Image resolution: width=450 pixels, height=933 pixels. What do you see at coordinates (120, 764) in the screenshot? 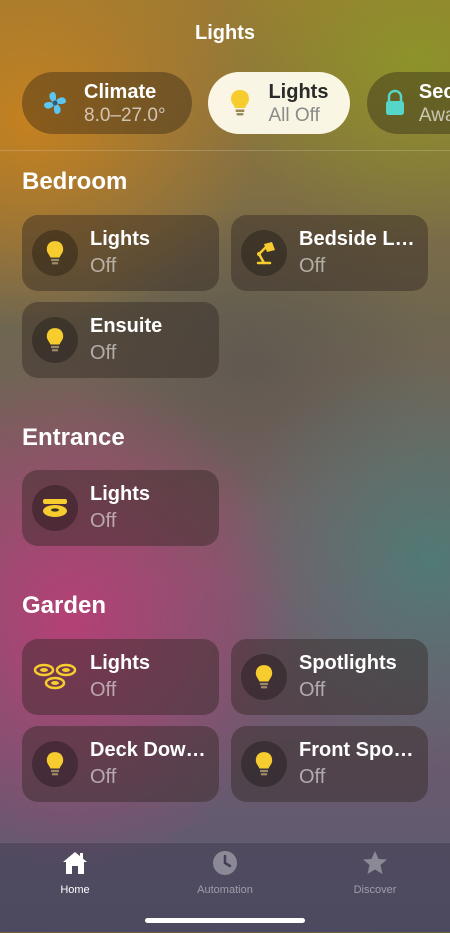
I see `accessory-tile: Deck Downlights Off` at bounding box center [120, 764].